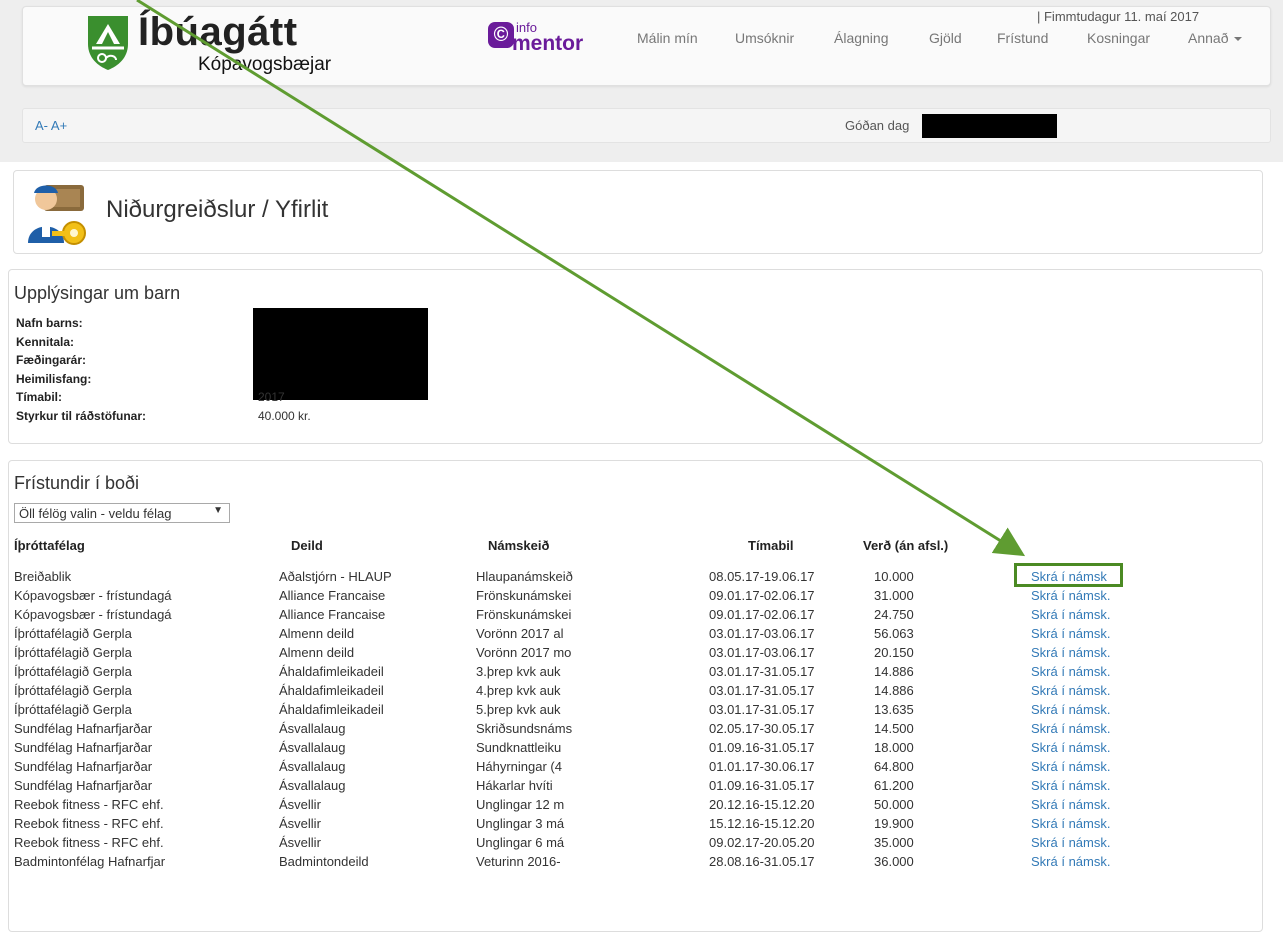 The image size is (1283, 932). What do you see at coordinates (524, 652) in the screenshot?
I see `cell-course: Vorönn 2017 mo` at bounding box center [524, 652].